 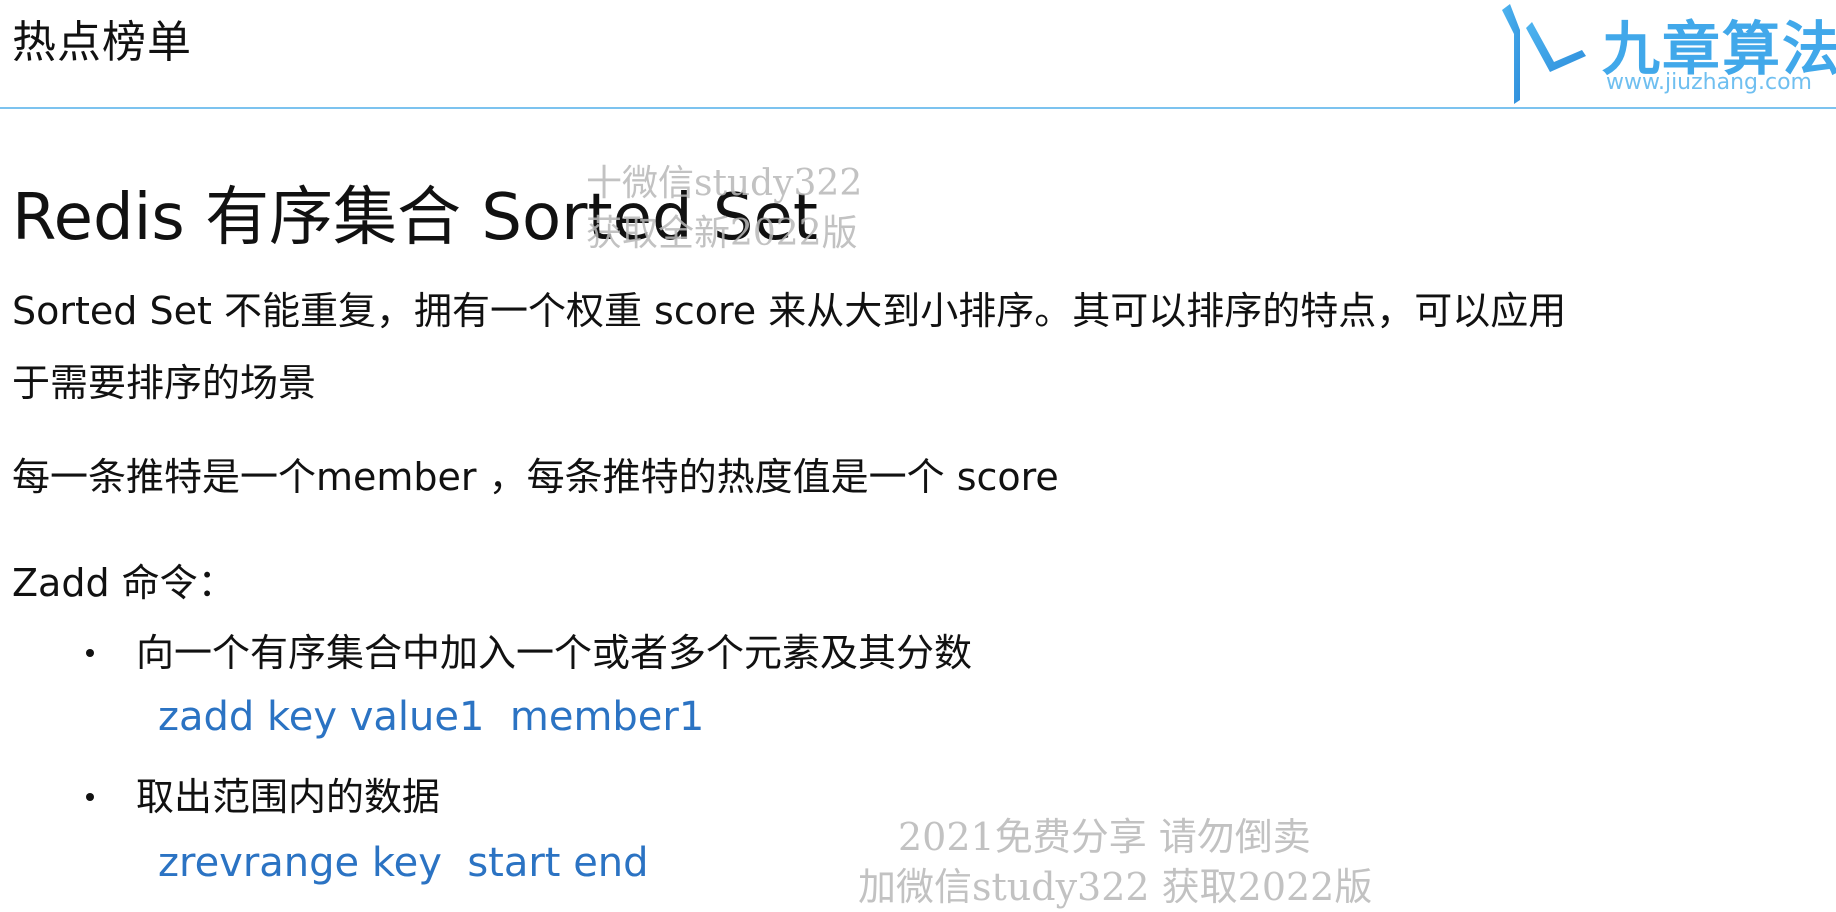 What do you see at coordinates (554, 653) in the screenshot?
I see `bullet-text: 向一个有序集合中加入一个或者多个元素及其分数` at bounding box center [554, 653].